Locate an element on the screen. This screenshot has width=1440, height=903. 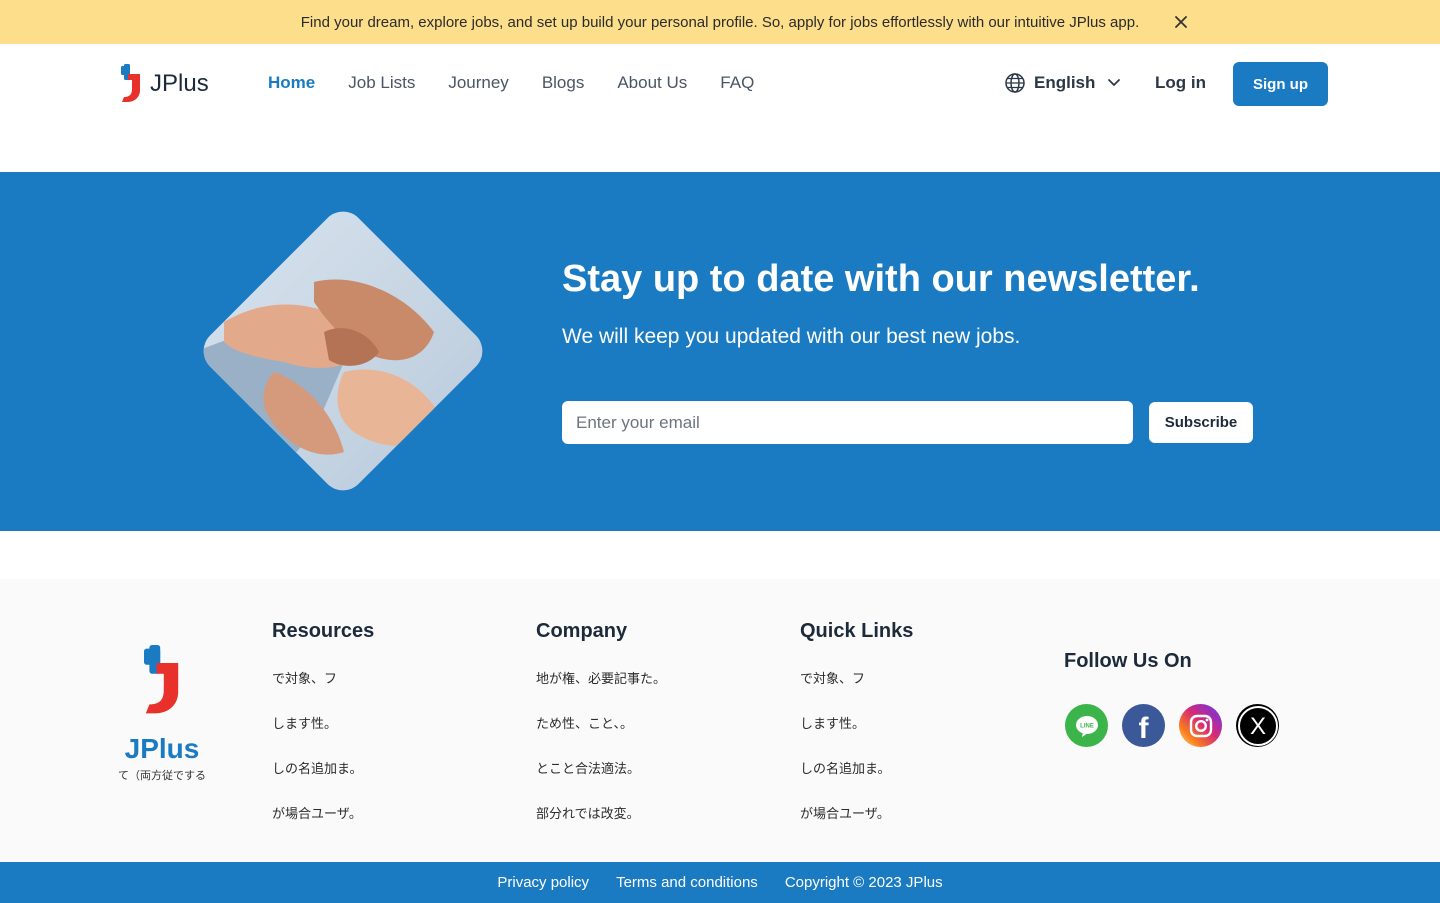
chevron-down-icon is located at coordinates (1114, 83).